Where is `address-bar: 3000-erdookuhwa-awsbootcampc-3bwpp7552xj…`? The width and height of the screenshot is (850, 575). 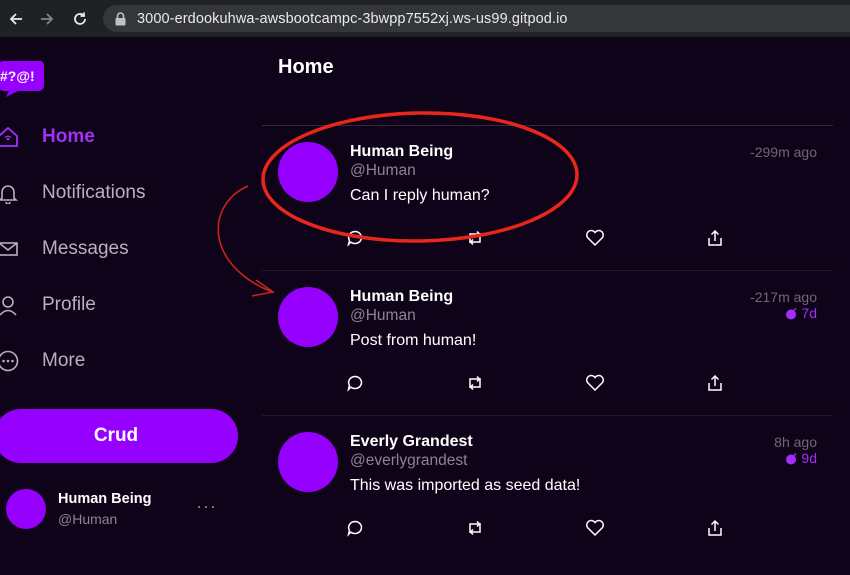
address-bar: 3000-erdookuhwa-awsbootcampc-3bwpp7552xj… is located at coordinates (476, 18).